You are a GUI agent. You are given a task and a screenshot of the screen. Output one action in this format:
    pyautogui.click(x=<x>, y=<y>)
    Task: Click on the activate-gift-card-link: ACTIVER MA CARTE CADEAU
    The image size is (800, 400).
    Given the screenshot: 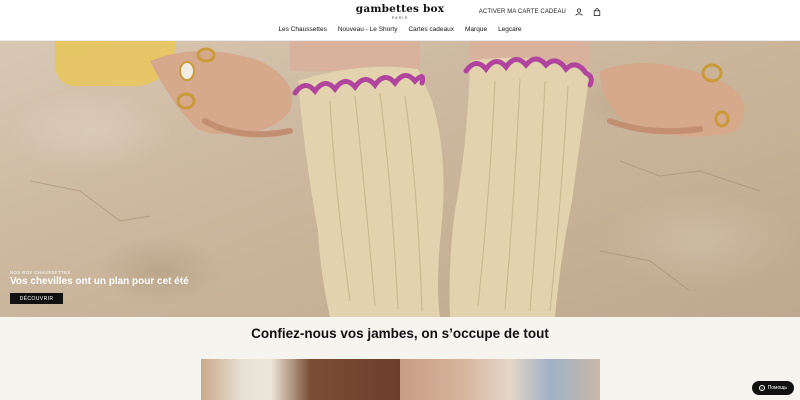 What is the action you would take?
    pyautogui.click(x=522, y=12)
    